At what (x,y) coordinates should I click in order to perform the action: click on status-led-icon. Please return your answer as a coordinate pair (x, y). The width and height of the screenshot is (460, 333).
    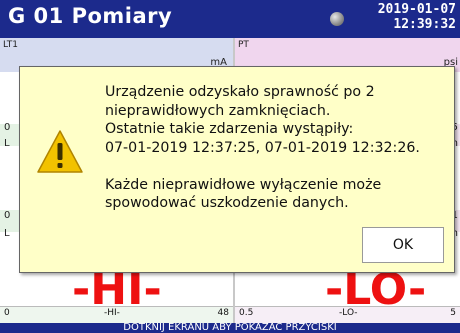
    Looking at the image, I should click on (337, 19).